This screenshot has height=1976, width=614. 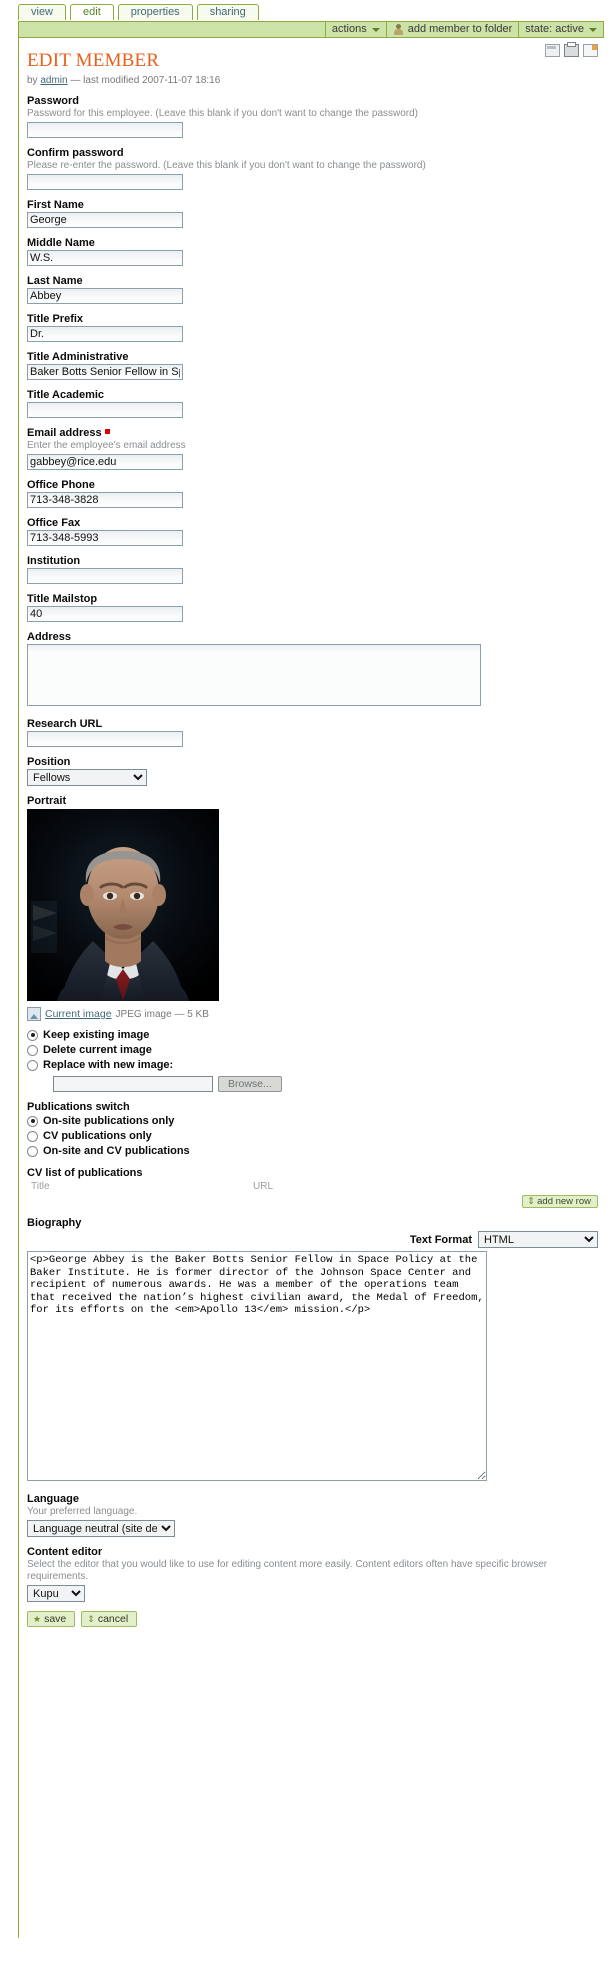 What do you see at coordinates (105, 739) in the screenshot?
I see `research-url-input` at bounding box center [105, 739].